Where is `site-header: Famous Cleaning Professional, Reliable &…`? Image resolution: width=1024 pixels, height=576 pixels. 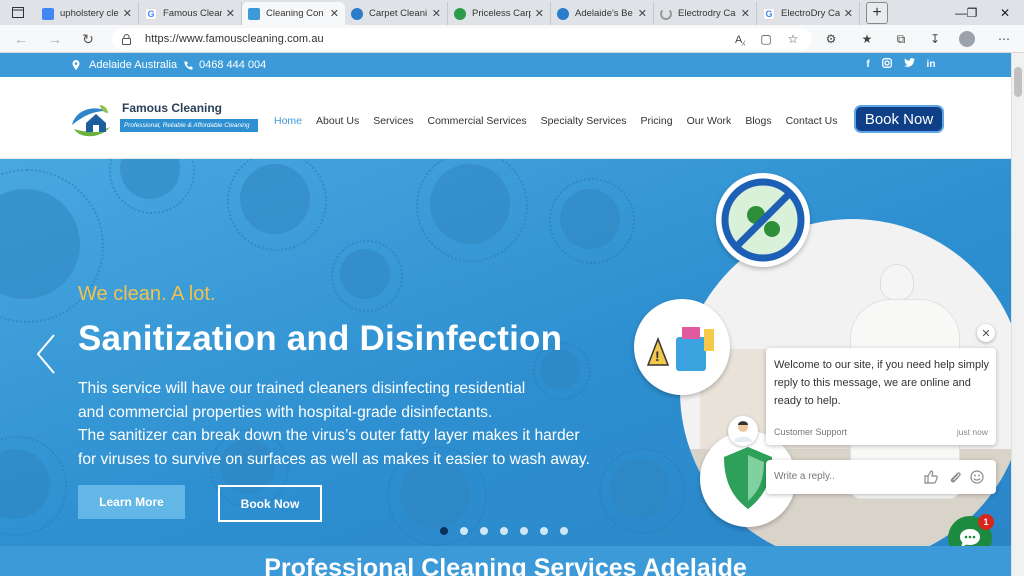
site-header: Famous Cleaning Professional, Reliable &… is located at coordinates (505, 118).